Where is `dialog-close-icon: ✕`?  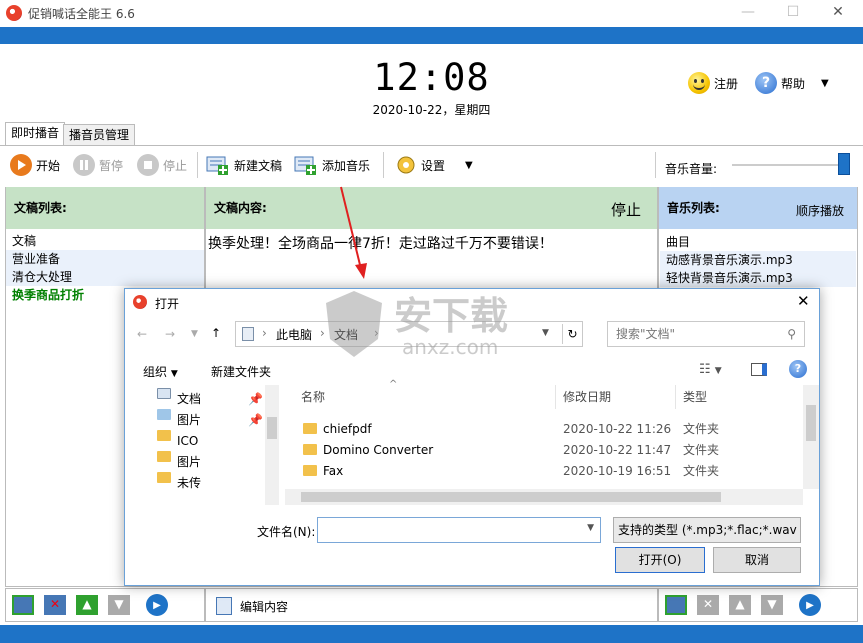 dialog-close-icon: ✕ is located at coordinates (803, 301).